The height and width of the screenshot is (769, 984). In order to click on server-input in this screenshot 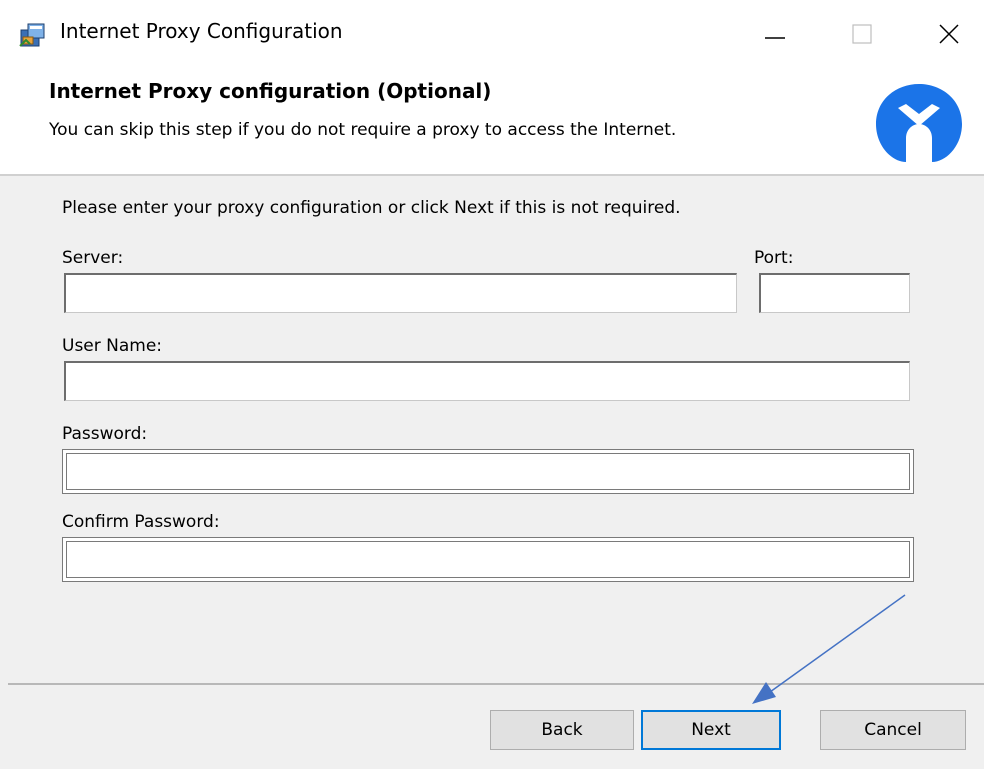, I will do `click(400, 293)`.